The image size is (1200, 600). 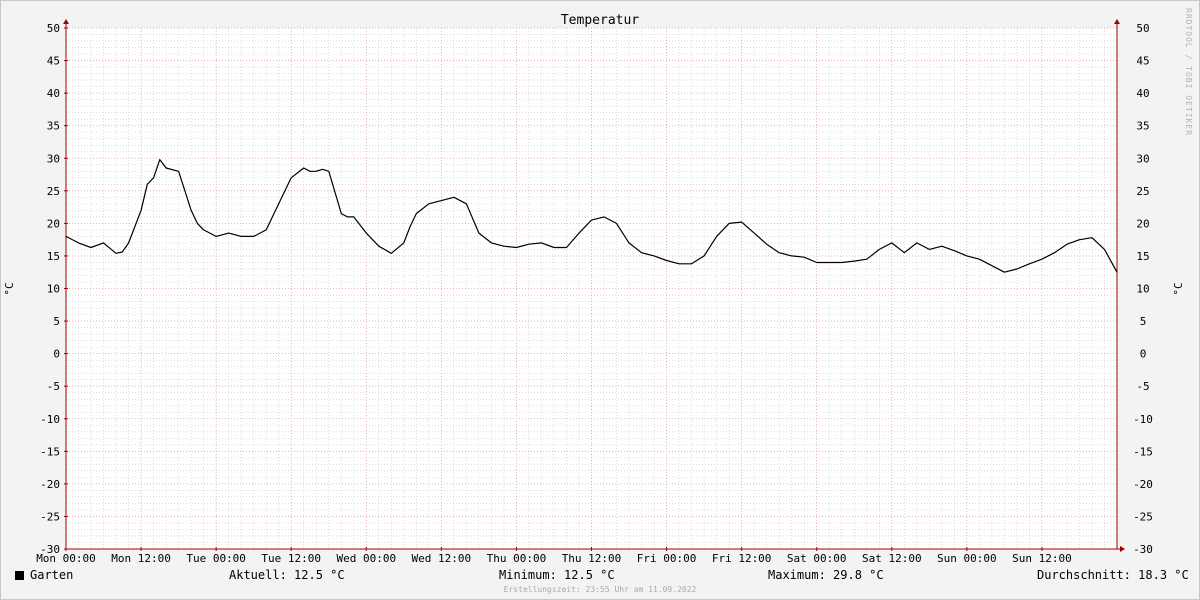 I want to click on x-tick-label: Sat 00:00, so click(x=817, y=558).